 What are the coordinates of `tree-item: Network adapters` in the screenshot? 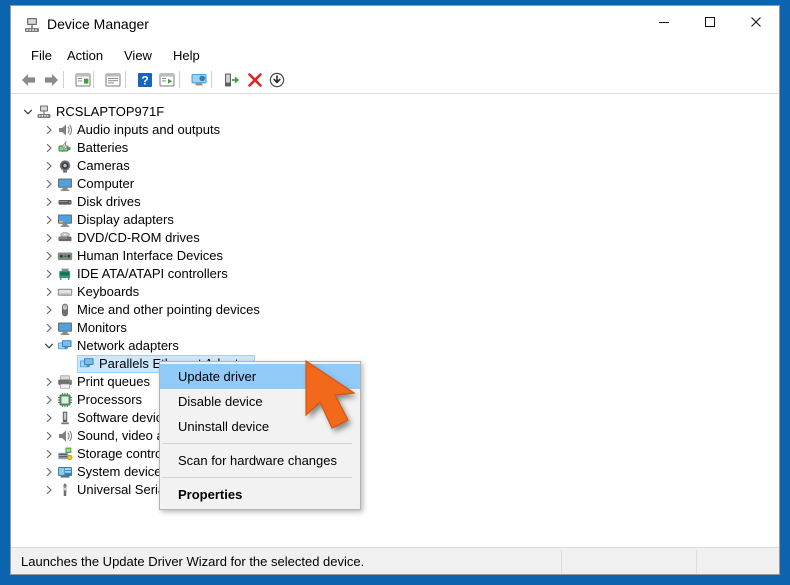 It's located at (395, 346).